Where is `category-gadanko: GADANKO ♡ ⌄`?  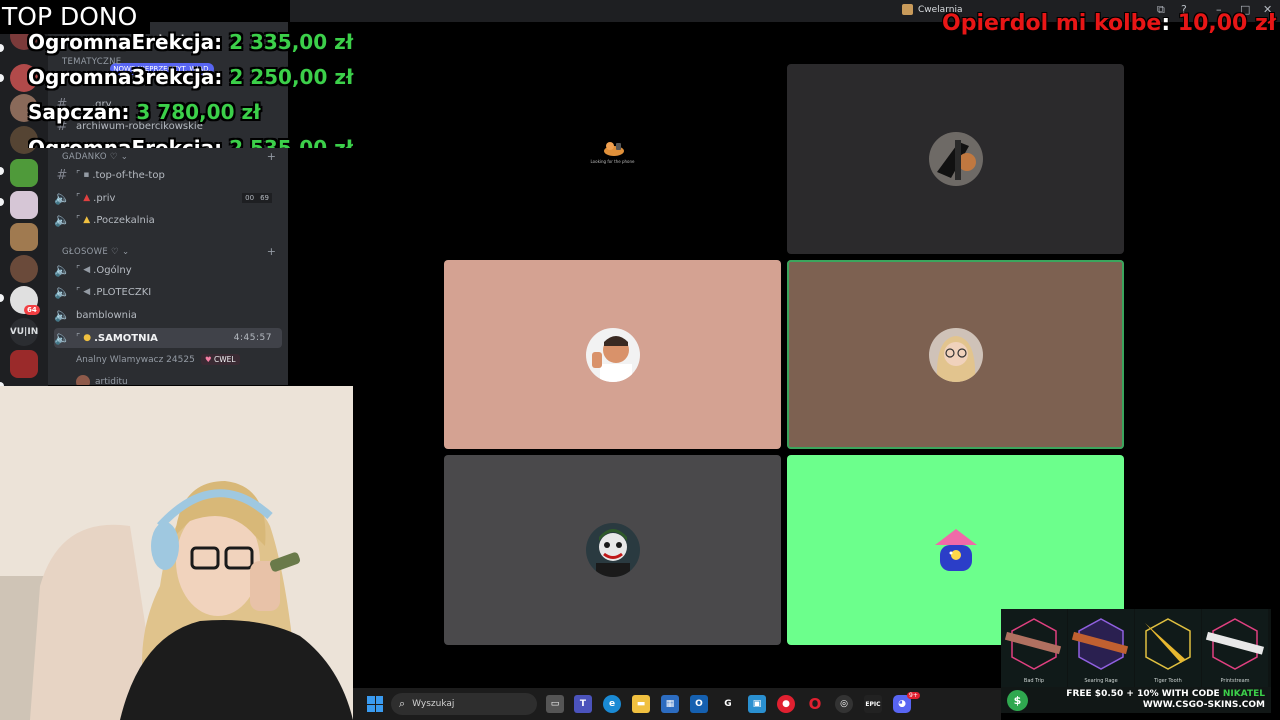 category-gadanko: GADANKO ♡ ⌄ is located at coordinates (95, 157).